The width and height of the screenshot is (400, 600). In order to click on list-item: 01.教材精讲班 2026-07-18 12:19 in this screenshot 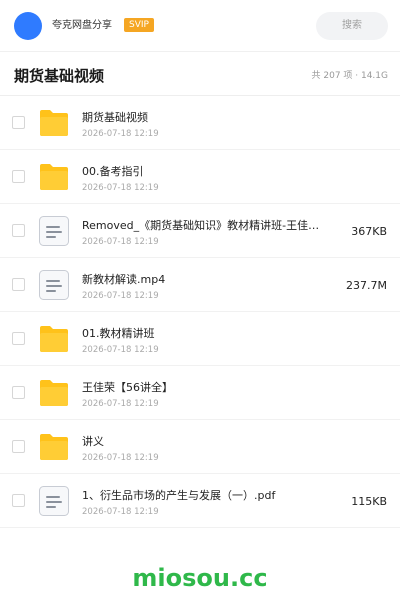, I will do `click(200, 339)`.